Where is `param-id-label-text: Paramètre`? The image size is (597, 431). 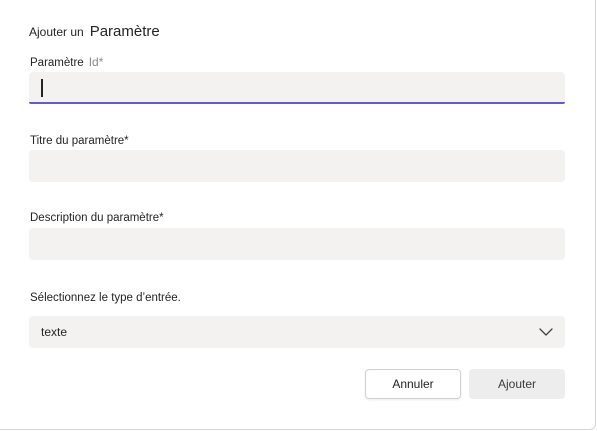 param-id-label-text: Paramètre is located at coordinates (57, 63).